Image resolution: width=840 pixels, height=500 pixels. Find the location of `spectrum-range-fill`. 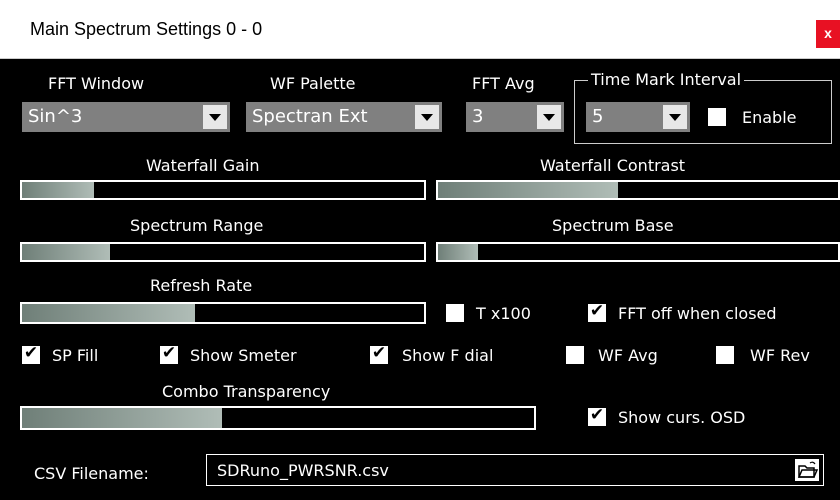

spectrum-range-fill is located at coordinates (66, 252).